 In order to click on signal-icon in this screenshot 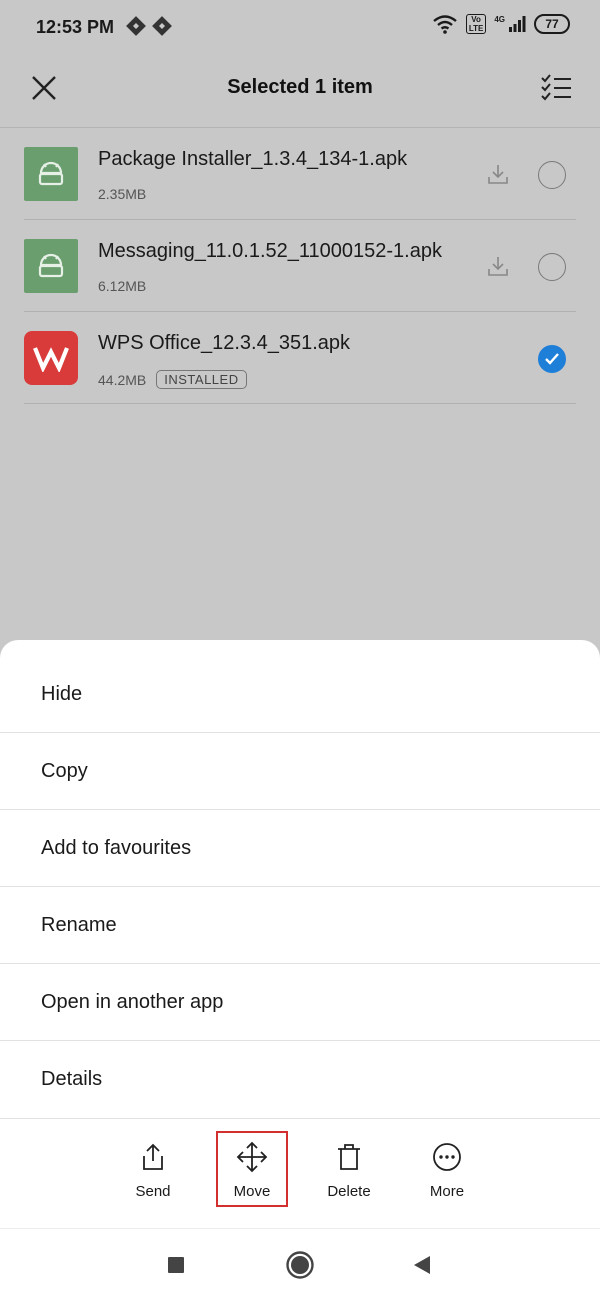, I will do `click(517, 24)`.